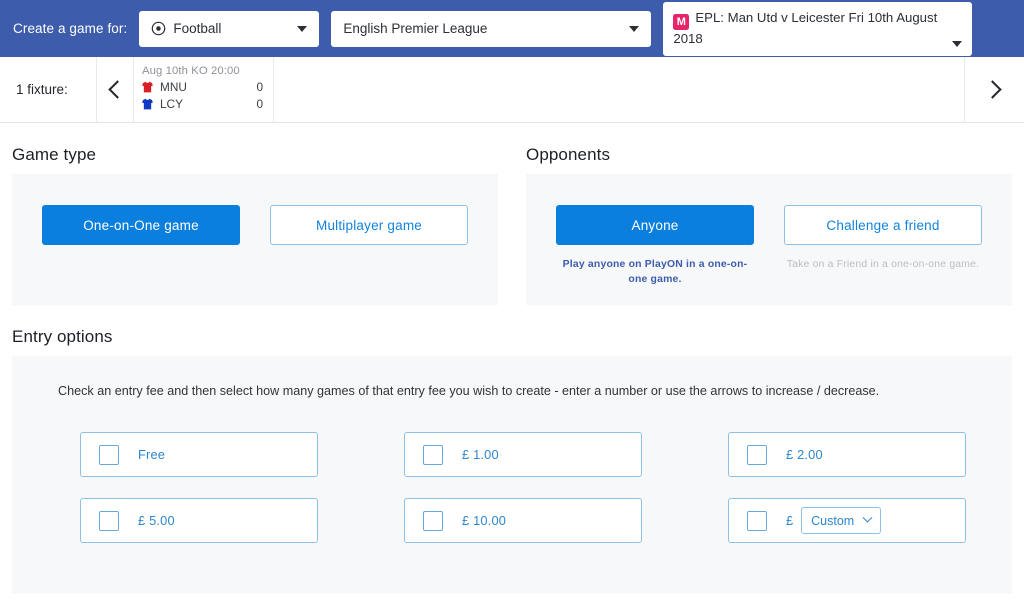 This screenshot has width=1024, height=612. I want to click on jersey-icon-away, so click(147, 104).